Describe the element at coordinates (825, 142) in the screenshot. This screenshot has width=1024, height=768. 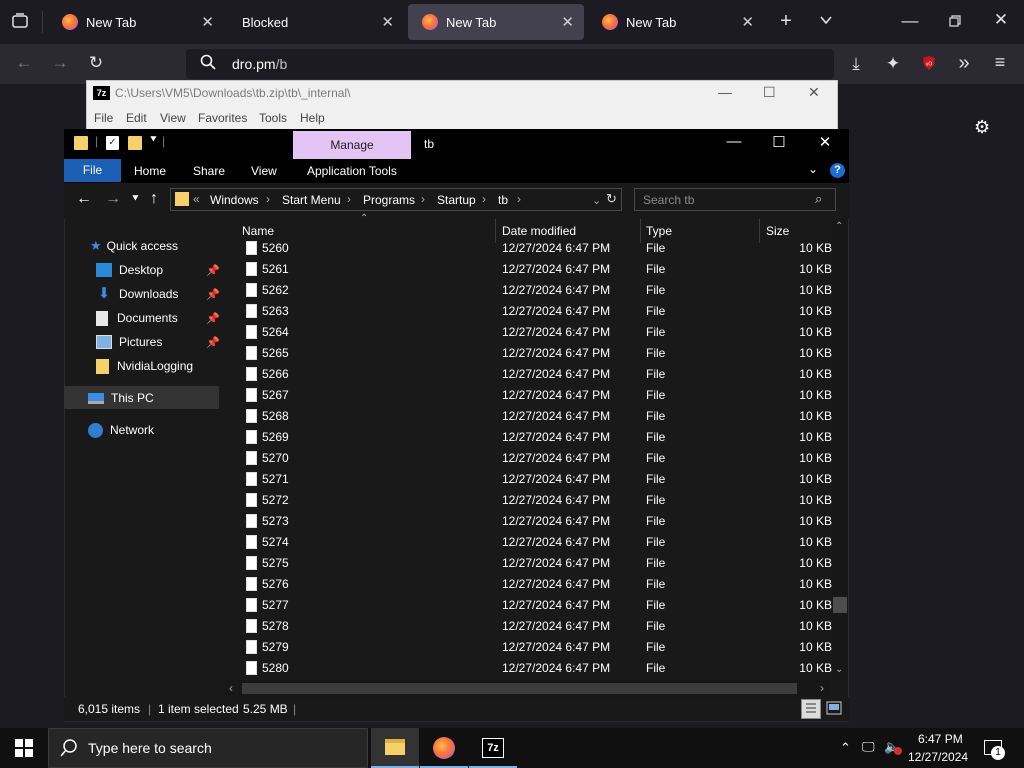
I see `explorer-close-icon: ✕` at that location.